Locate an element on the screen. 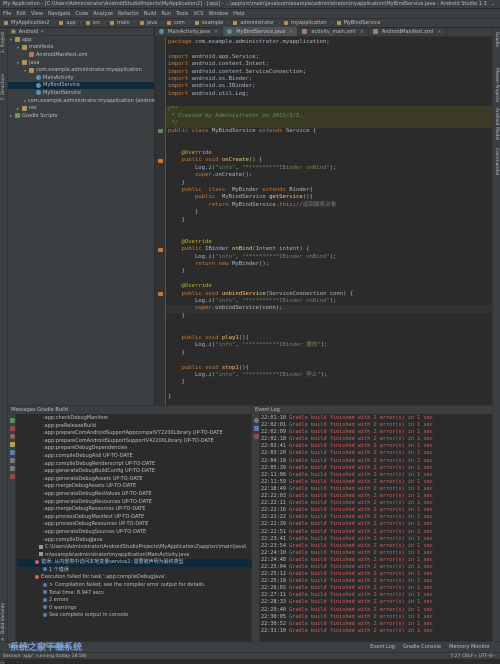 The width and height of the screenshot is (500, 664). tree-item: ▾ java is located at coordinates (81, 63).